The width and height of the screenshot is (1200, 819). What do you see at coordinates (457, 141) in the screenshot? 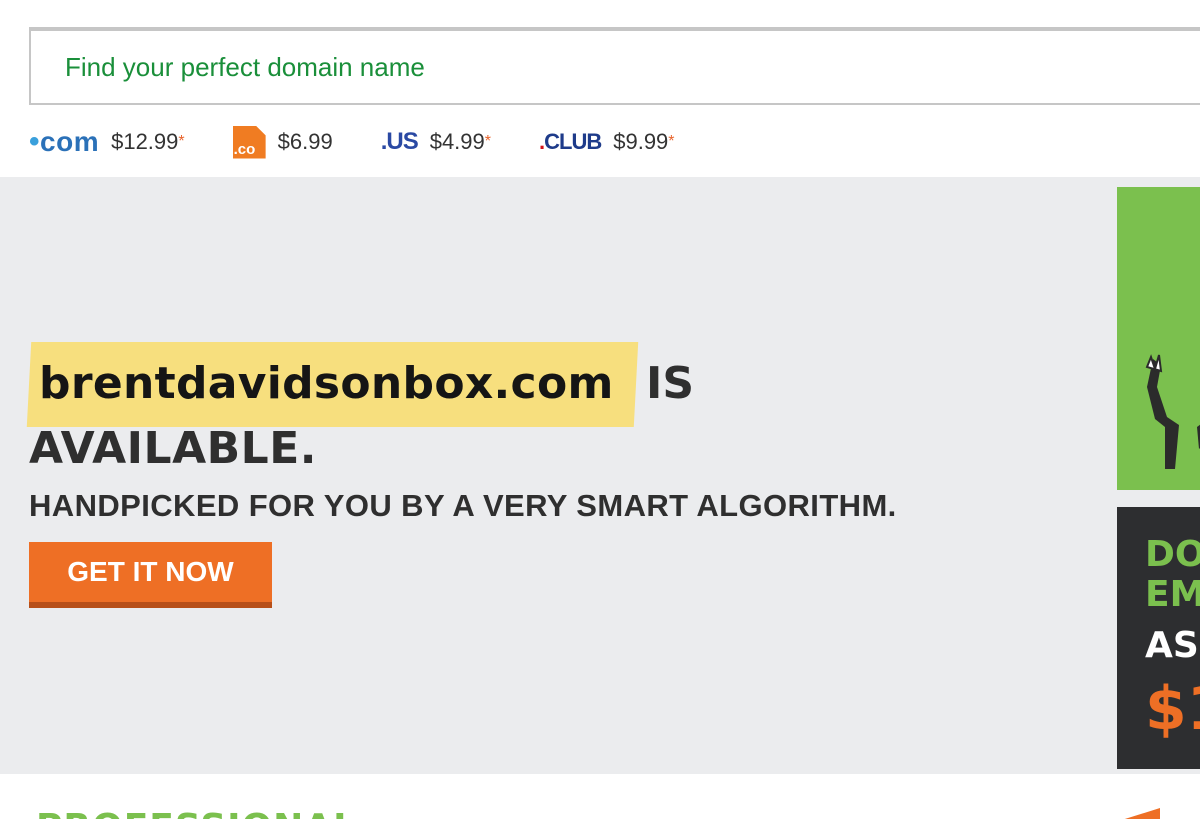
I see `tld-price-us: $4.99` at bounding box center [457, 141].